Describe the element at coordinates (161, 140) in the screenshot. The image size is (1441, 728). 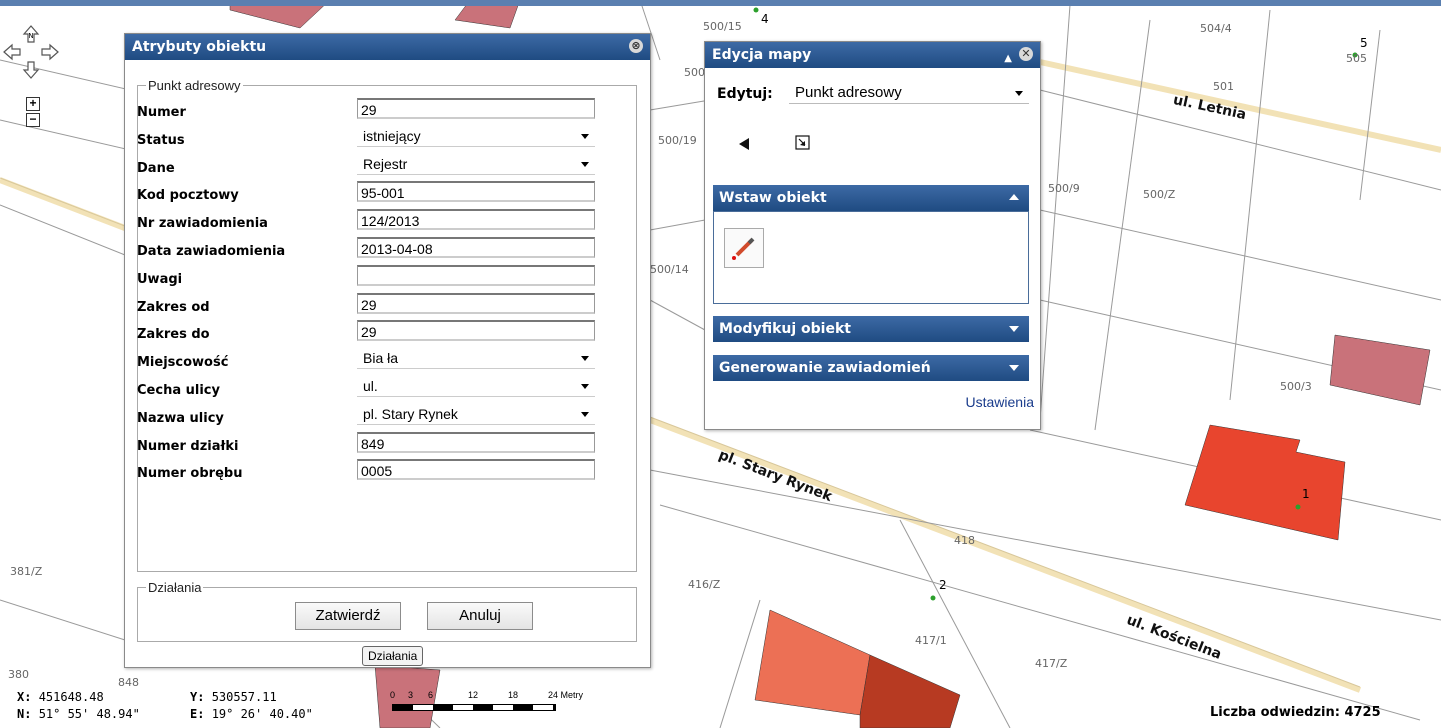
I see `field-label: Status` at that location.